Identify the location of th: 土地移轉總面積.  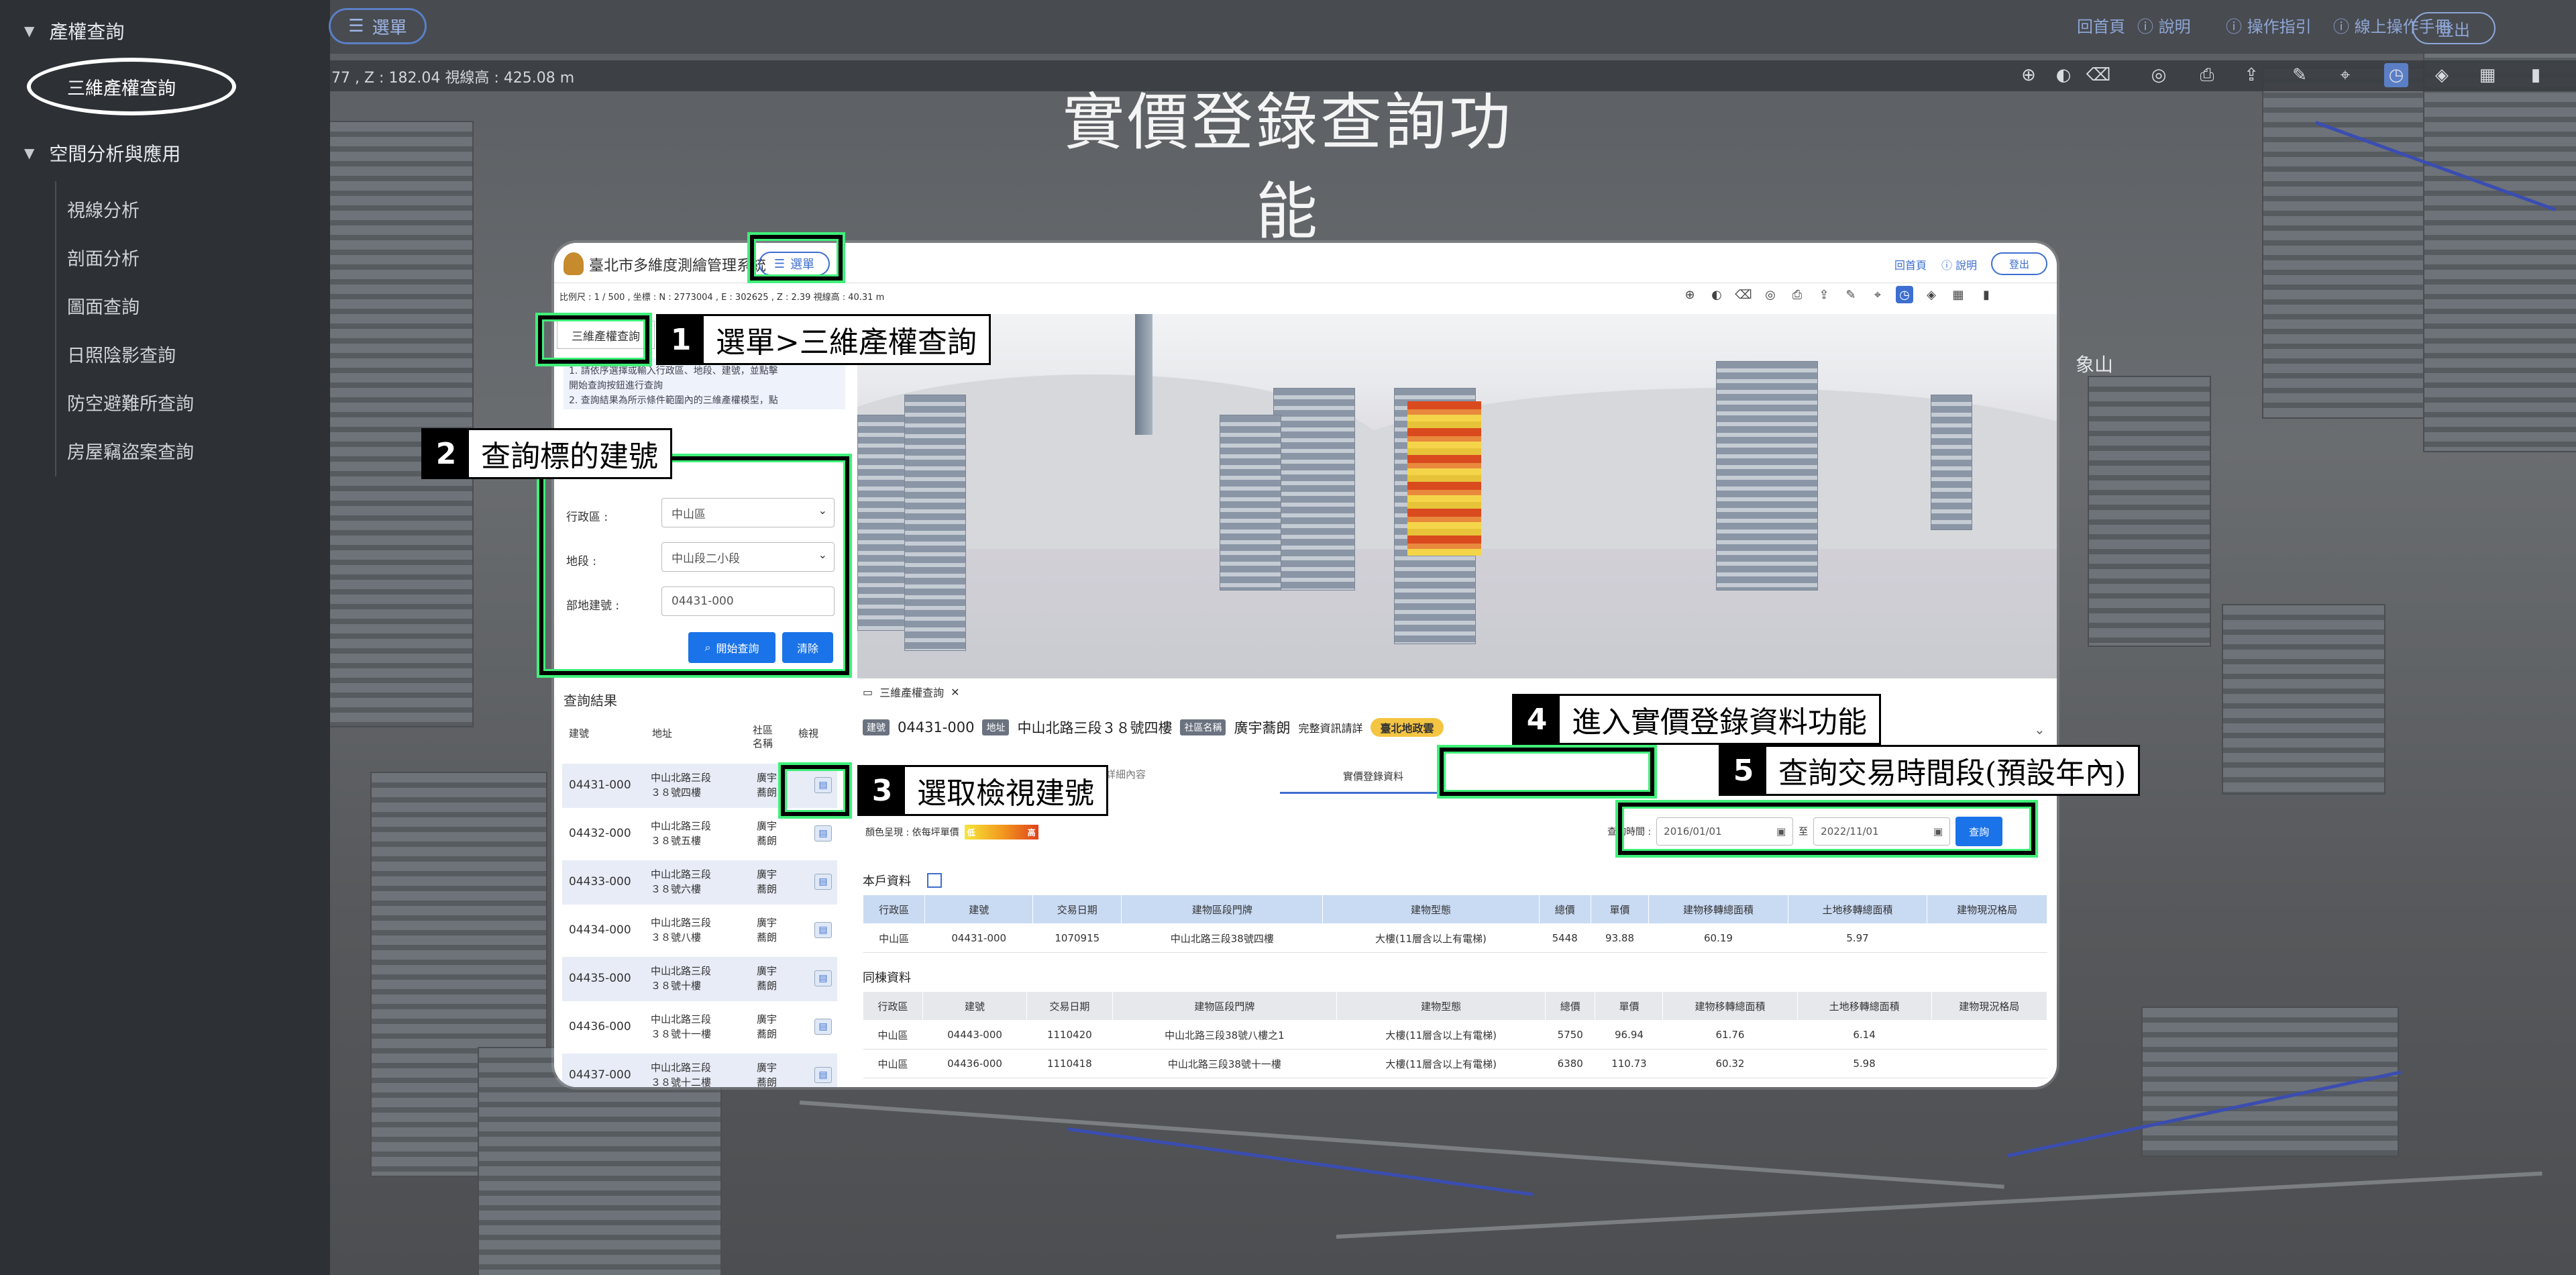
(1864, 1006).